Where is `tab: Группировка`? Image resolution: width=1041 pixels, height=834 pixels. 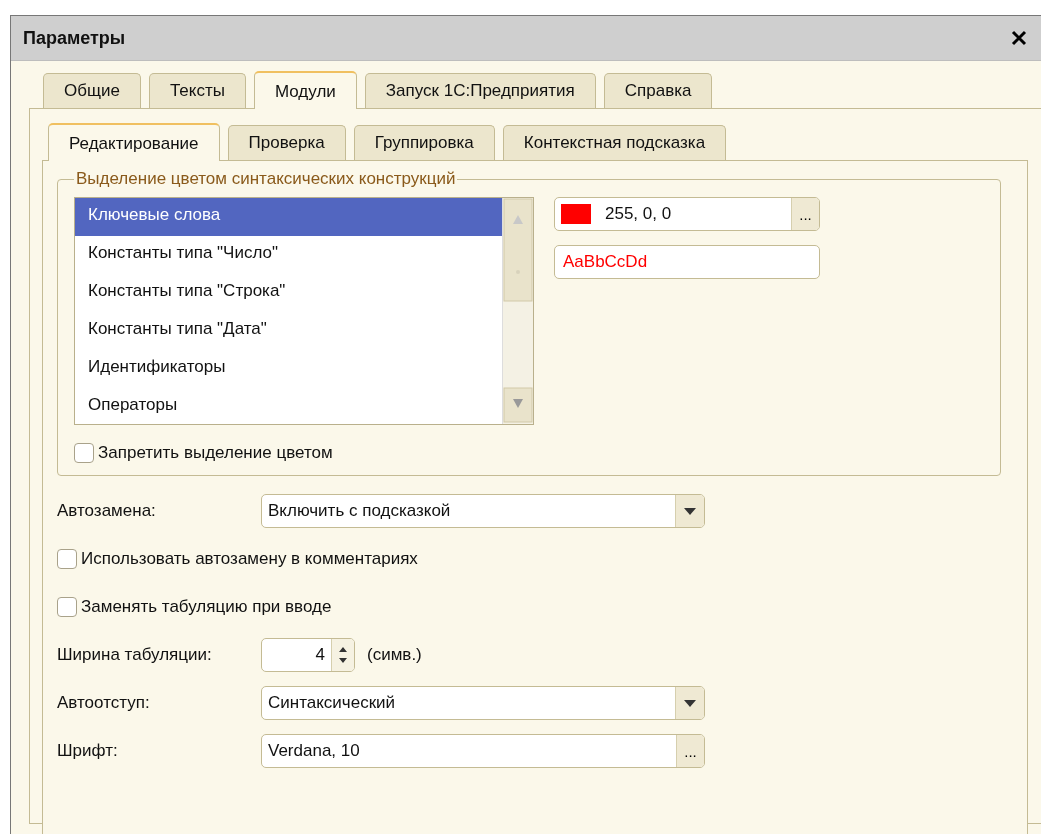 tab: Группировка is located at coordinates (424, 142).